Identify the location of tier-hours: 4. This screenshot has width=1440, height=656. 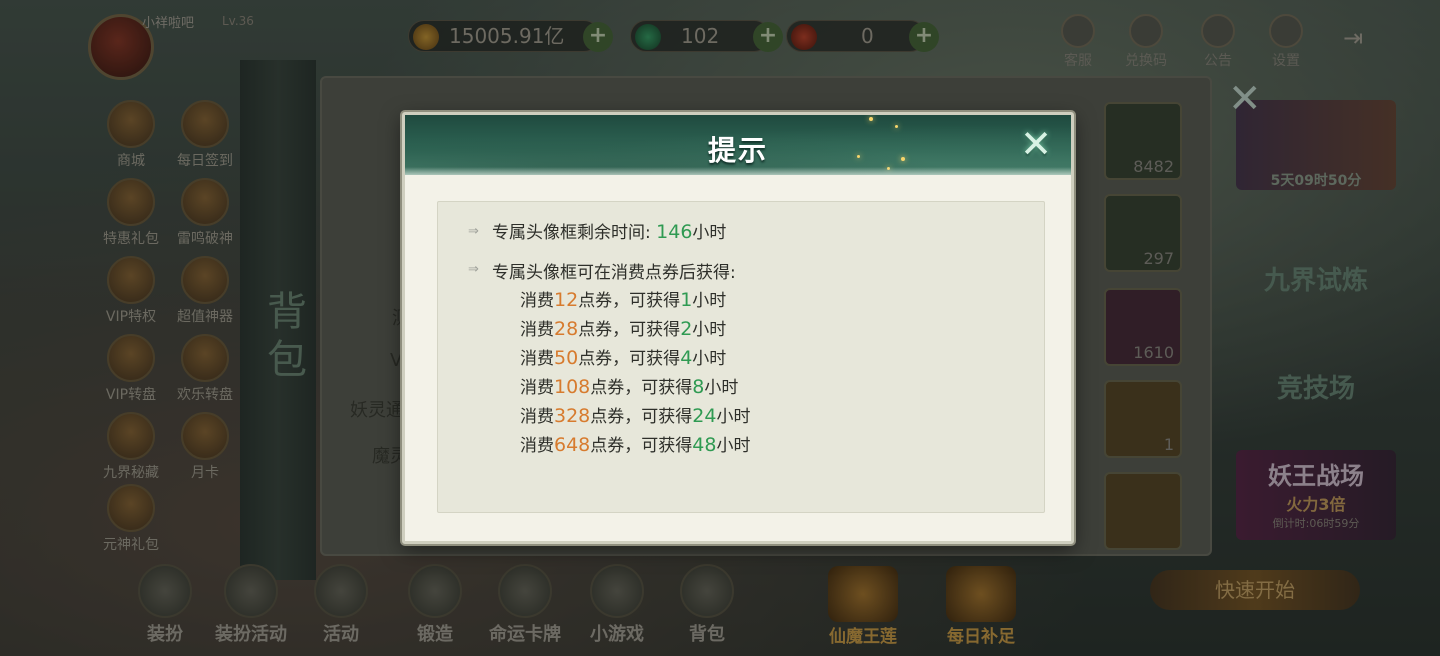
(686, 358).